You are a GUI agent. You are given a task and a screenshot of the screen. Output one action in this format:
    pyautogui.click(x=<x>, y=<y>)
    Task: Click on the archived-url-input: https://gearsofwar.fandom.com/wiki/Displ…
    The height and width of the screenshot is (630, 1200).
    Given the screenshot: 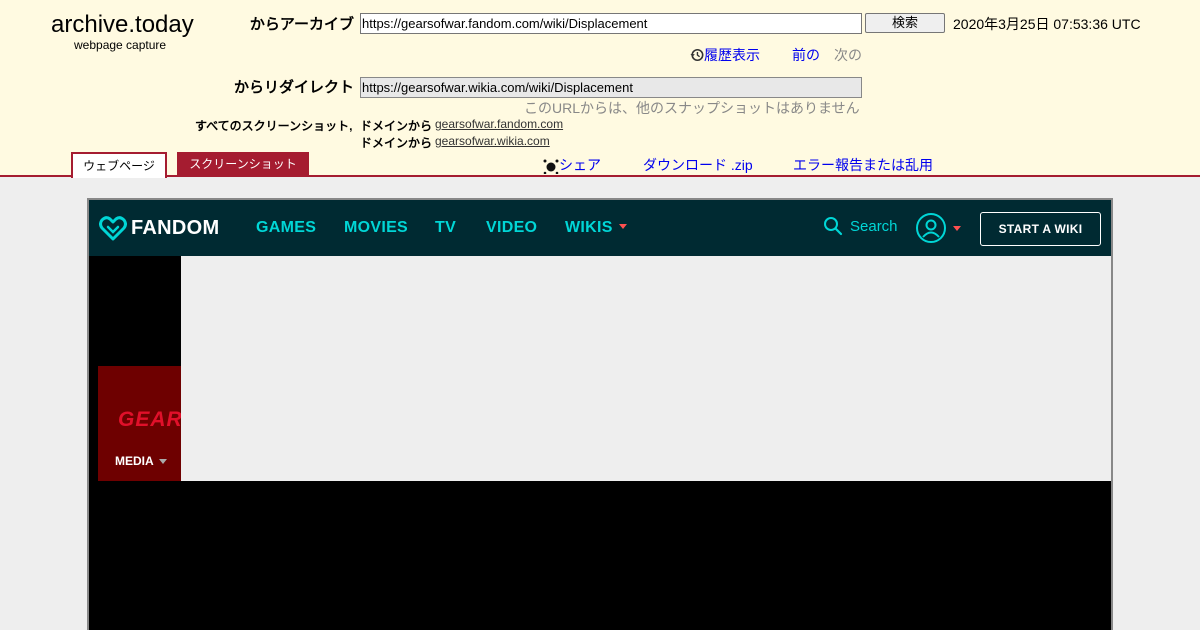 What is the action you would take?
    pyautogui.click(x=611, y=23)
    